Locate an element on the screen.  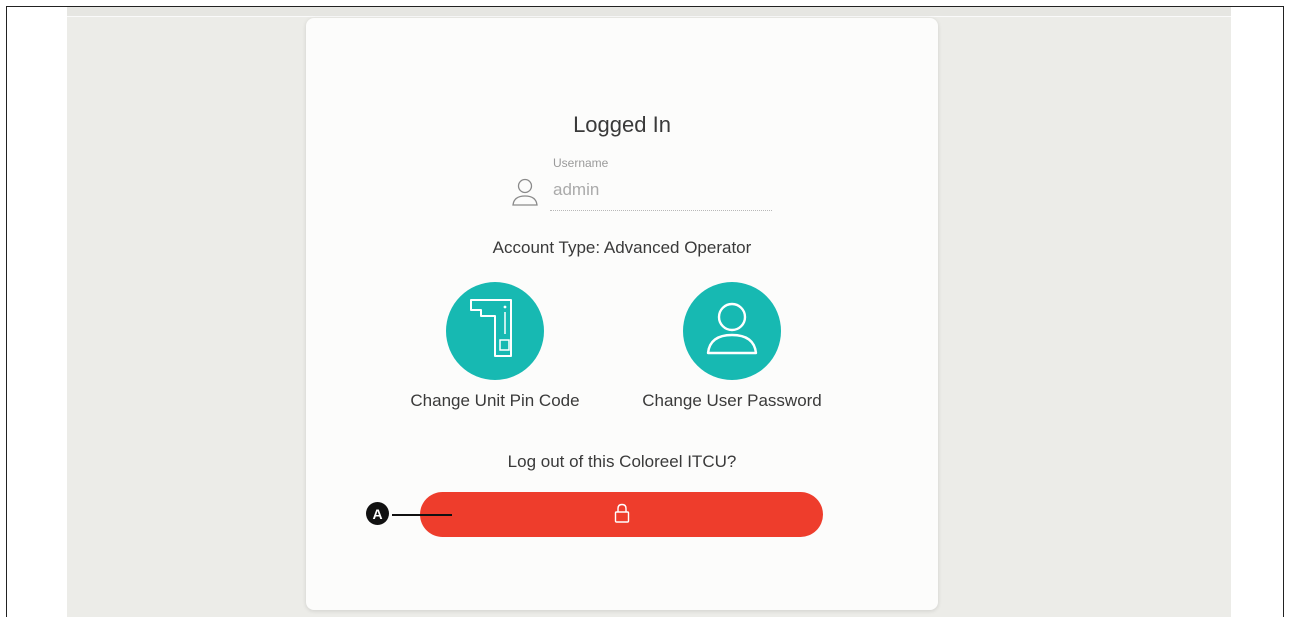
change-user-password-button is located at coordinates (732, 331).